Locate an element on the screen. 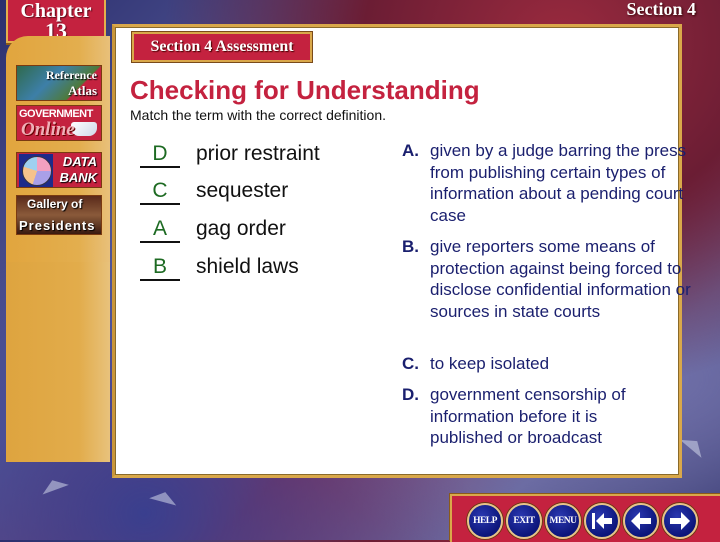 The height and width of the screenshot is (542, 720). first-slide-button is located at coordinates (602, 521).